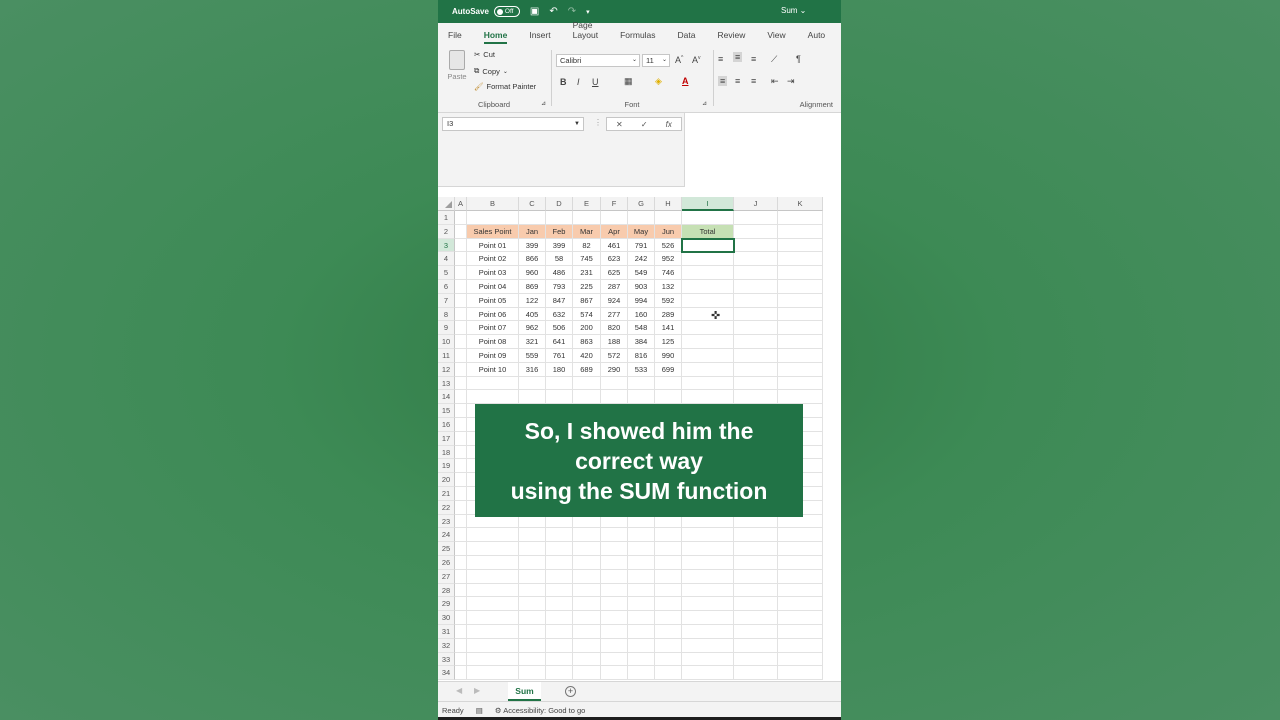  I want to click on cell-a18, so click(461, 452).